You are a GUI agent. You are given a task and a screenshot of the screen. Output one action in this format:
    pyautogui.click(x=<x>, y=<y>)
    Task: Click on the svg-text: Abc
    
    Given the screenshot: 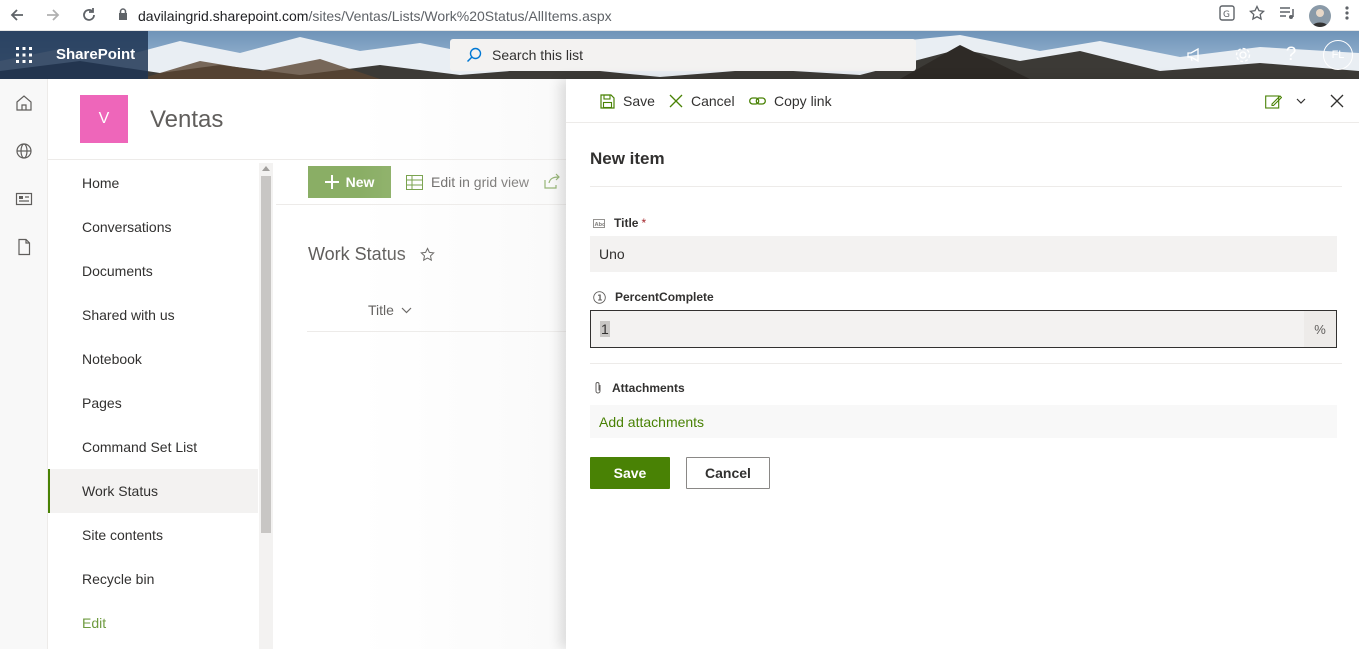 What is the action you would take?
    pyautogui.click(x=600, y=224)
    